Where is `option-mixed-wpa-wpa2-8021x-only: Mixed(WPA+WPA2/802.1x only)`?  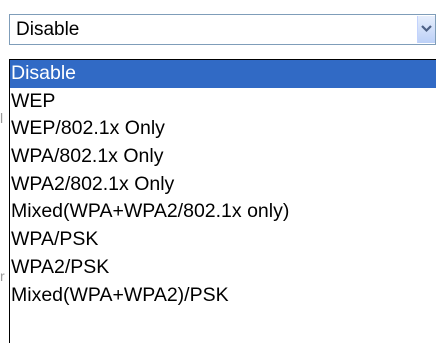 option-mixed-wpa-wpa2-8021x-only: Mixed(WPA+WPA2/802.1x only) is located at coordinates (223, 212).